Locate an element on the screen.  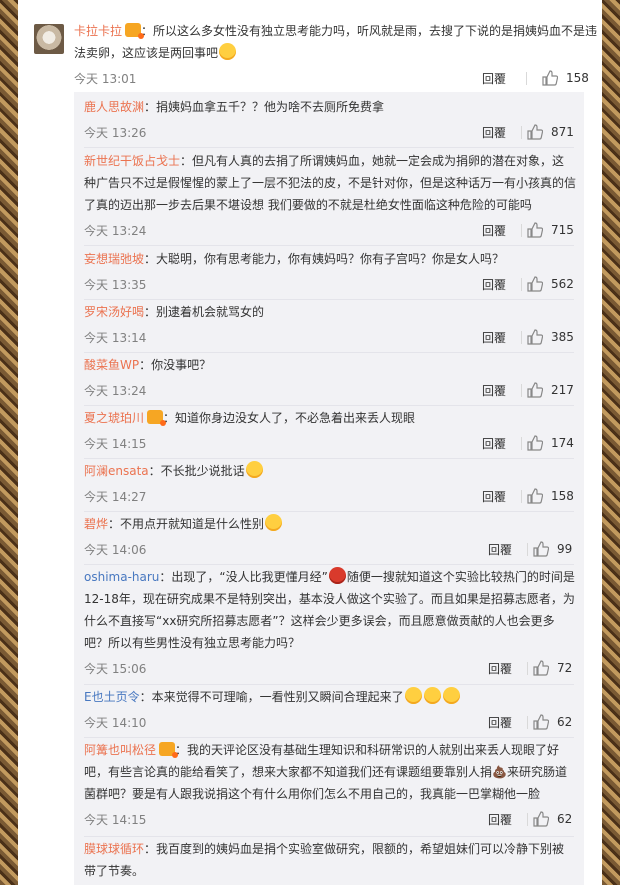
reply-author: 鹿人思故渊 is located at coordinates (114, 107).